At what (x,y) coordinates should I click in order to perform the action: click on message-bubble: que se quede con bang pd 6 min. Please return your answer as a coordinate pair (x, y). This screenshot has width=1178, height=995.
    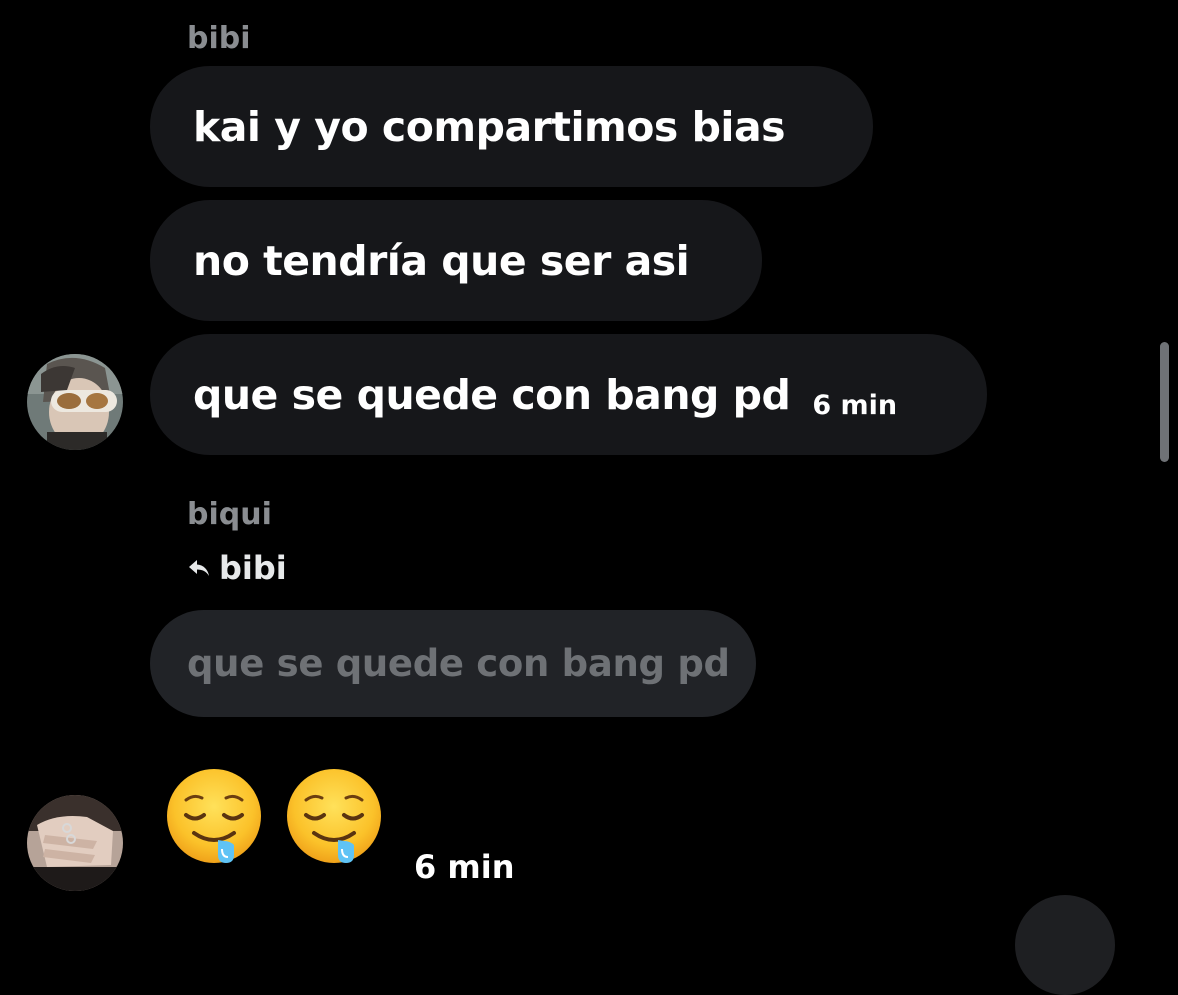
    Looking at the image, I should click on (568, 394).